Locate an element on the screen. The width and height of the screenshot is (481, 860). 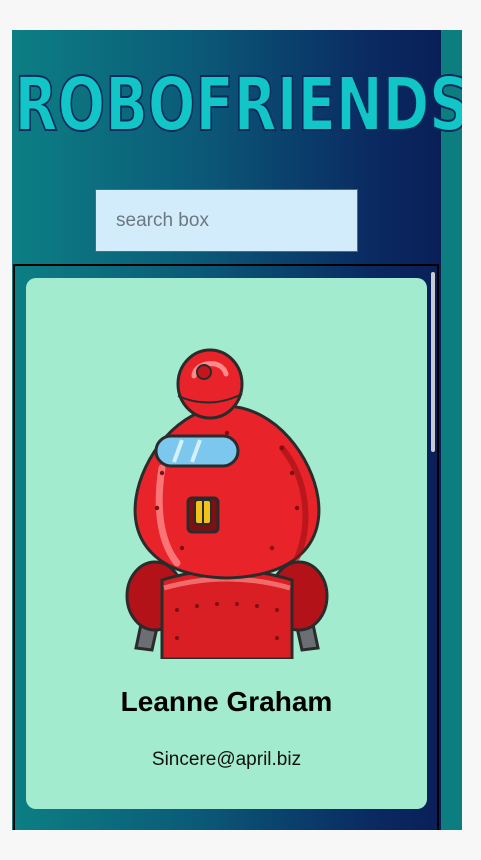
scrollbar-thumb is located at coordinates (433, 362).